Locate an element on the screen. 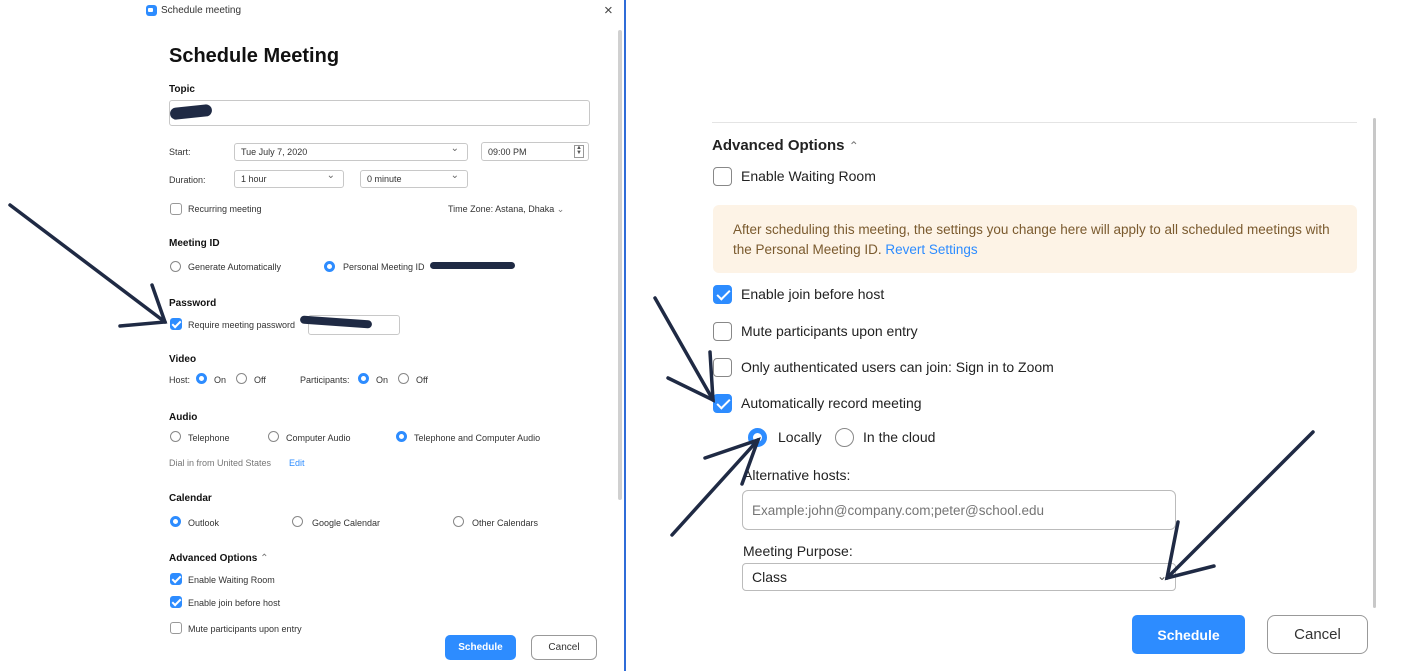  host-video-on-radio is located at coordinates (201, 378).